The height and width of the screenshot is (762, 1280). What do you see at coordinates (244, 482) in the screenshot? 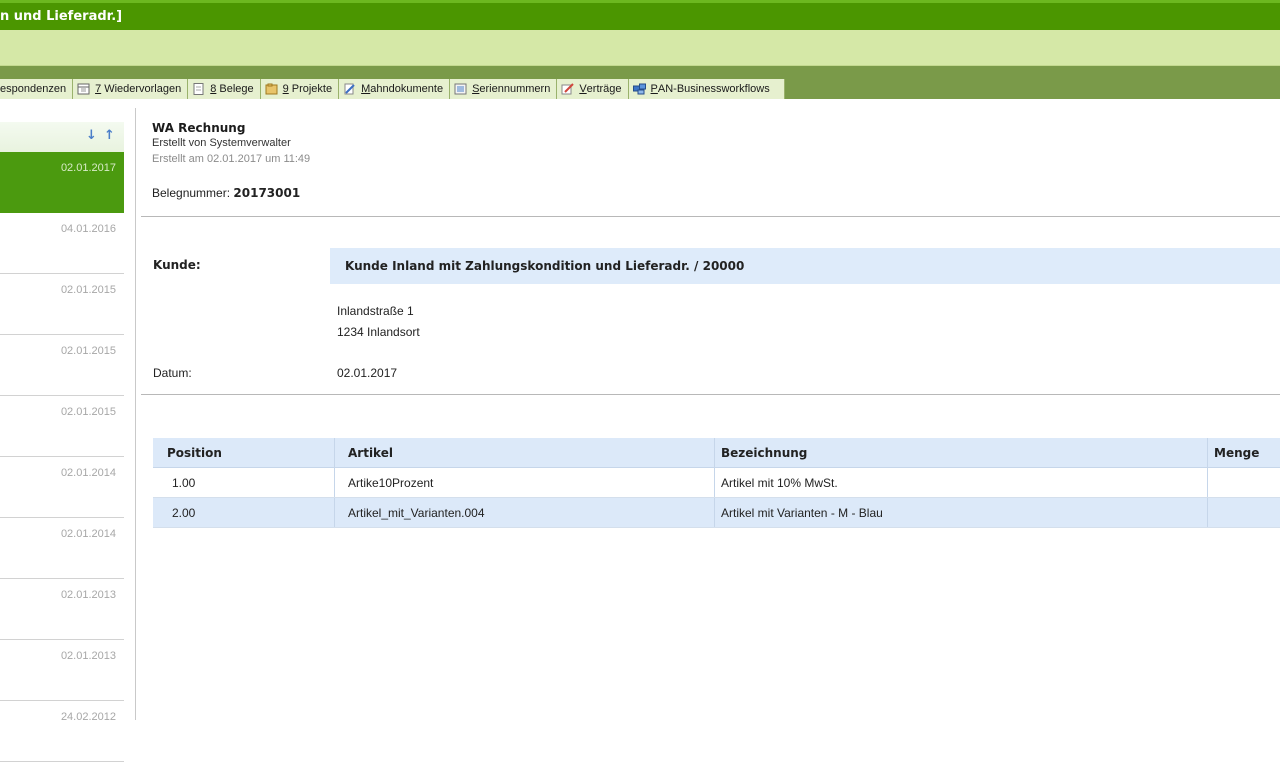
I see `cell-position: 1.00` at bounding box center [244, 482].